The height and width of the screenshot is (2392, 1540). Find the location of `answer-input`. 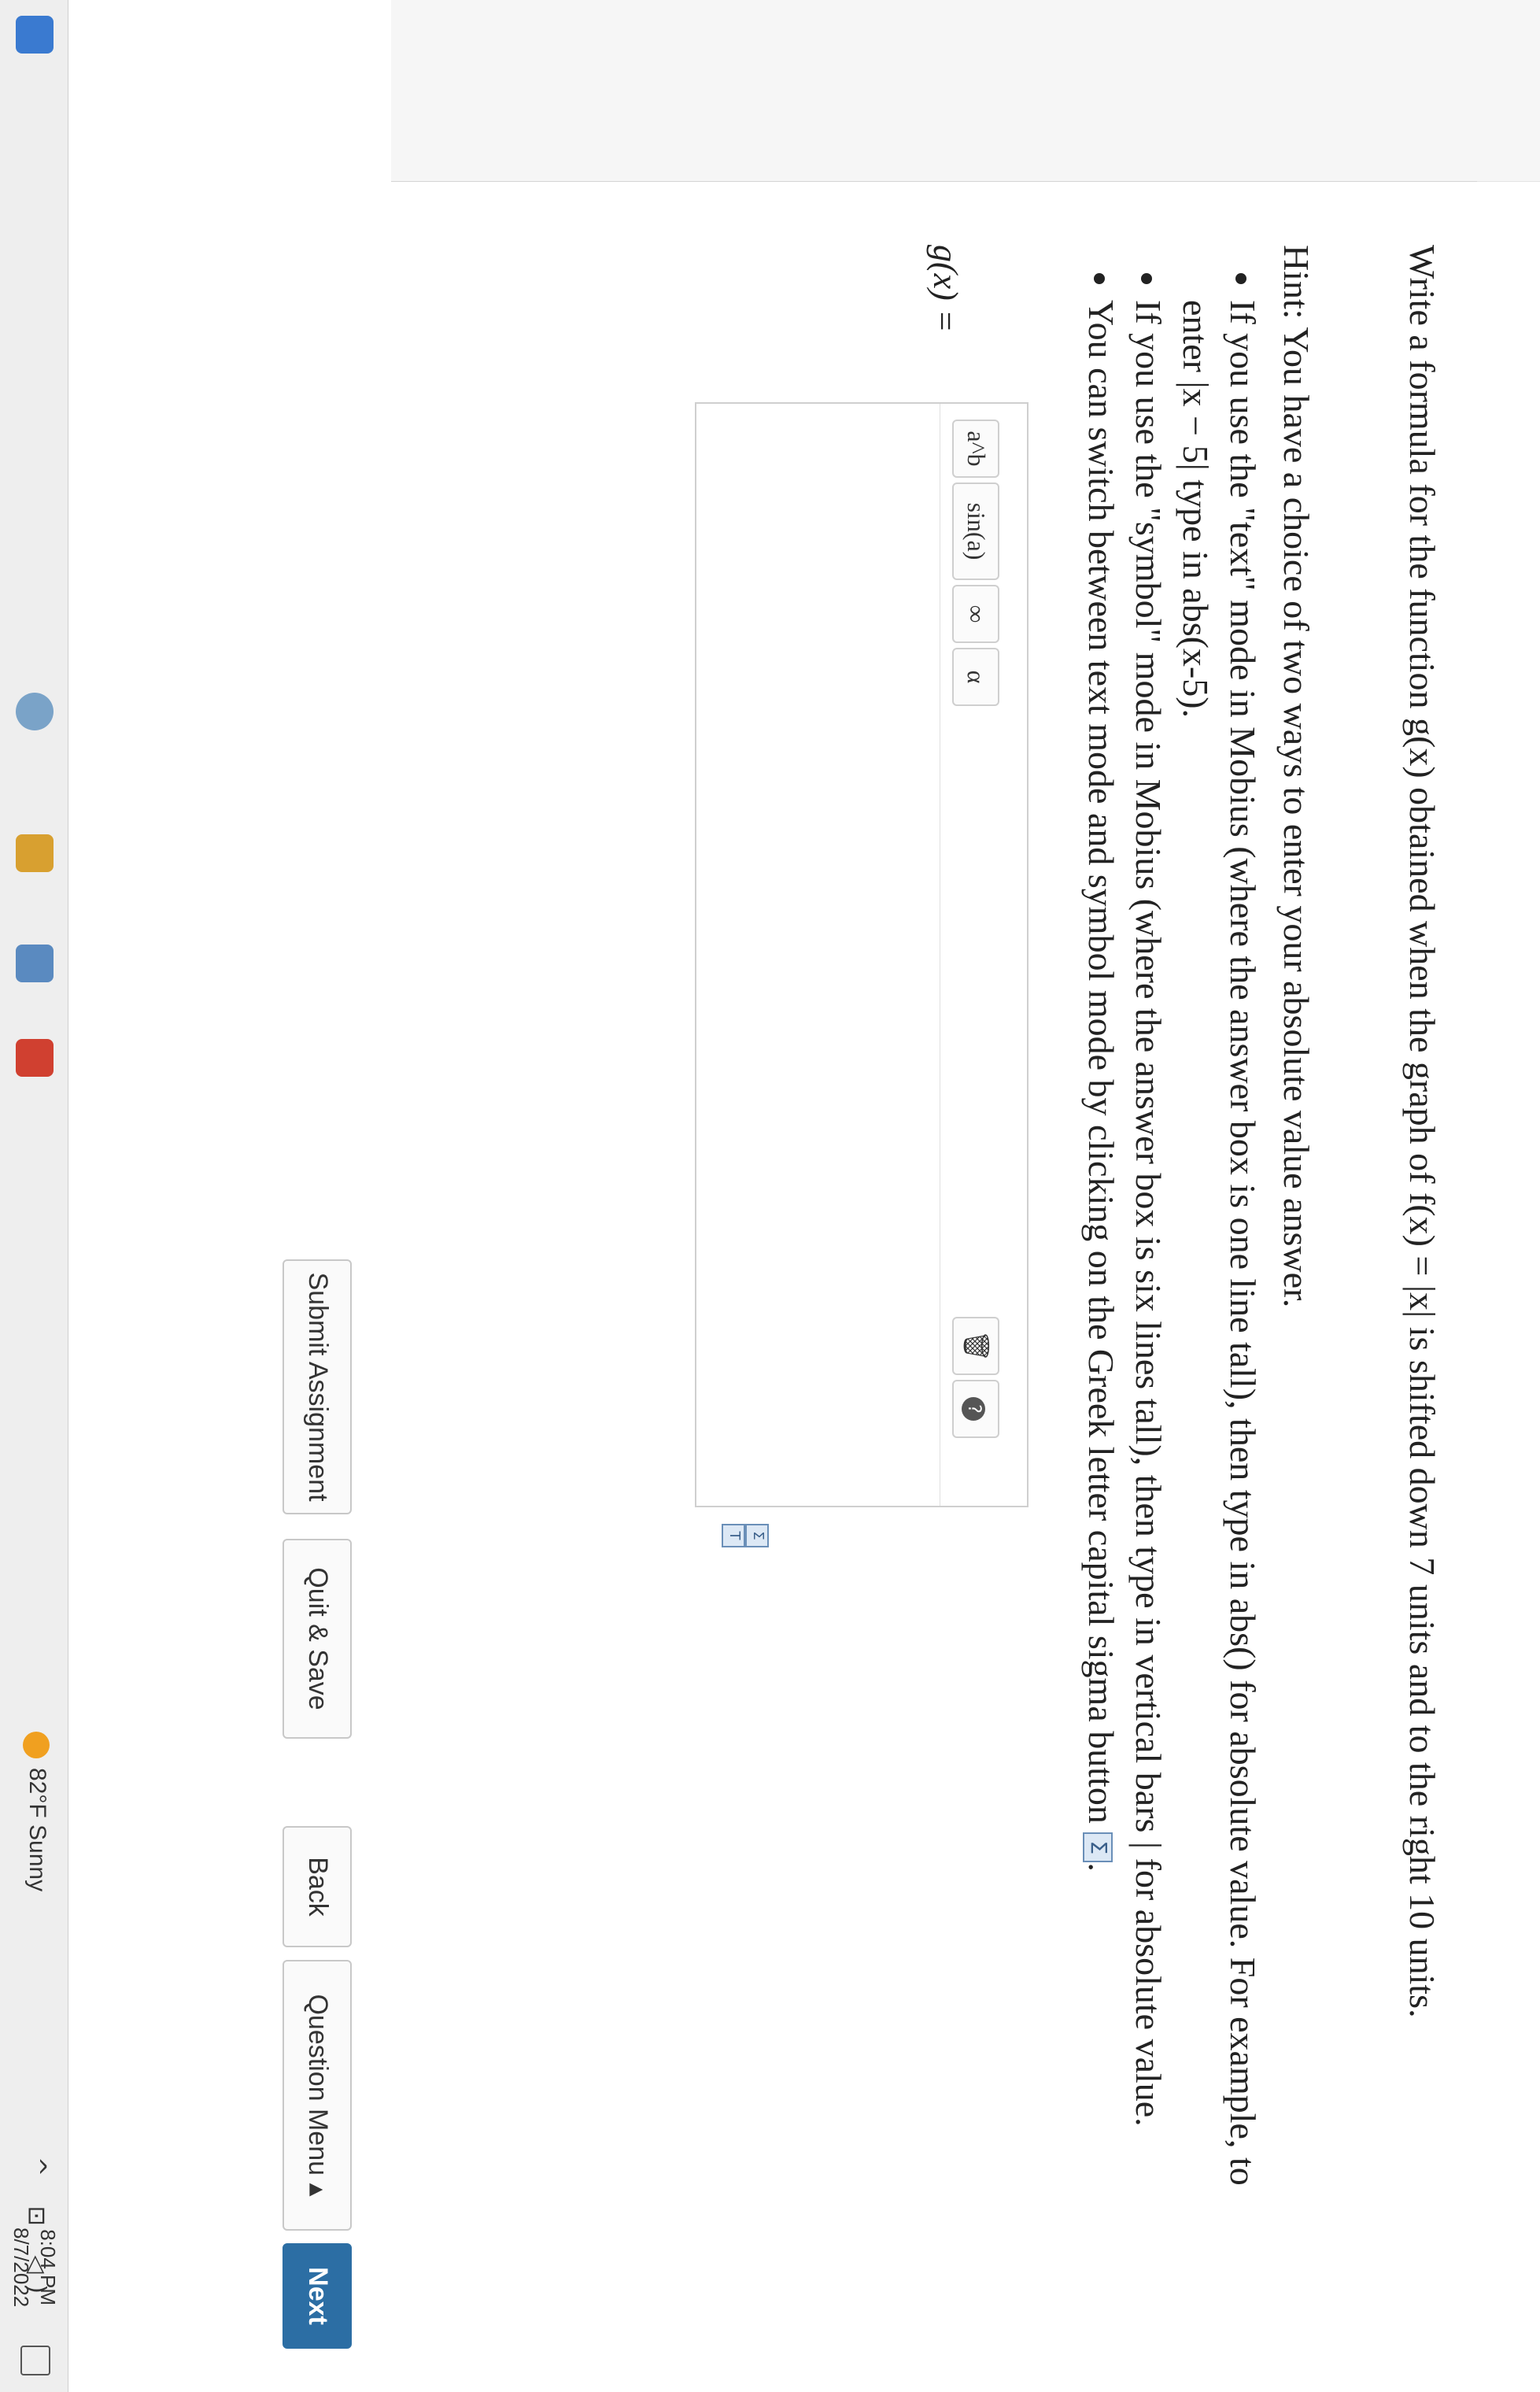

answer-input is located at coordinates (818, 955).